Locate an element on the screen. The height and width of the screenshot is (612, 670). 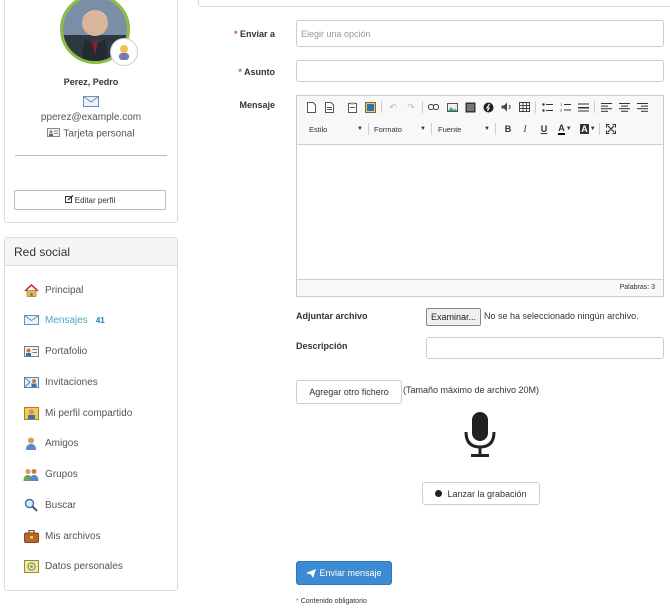
templates-icon is located at coordinates (329, 107).